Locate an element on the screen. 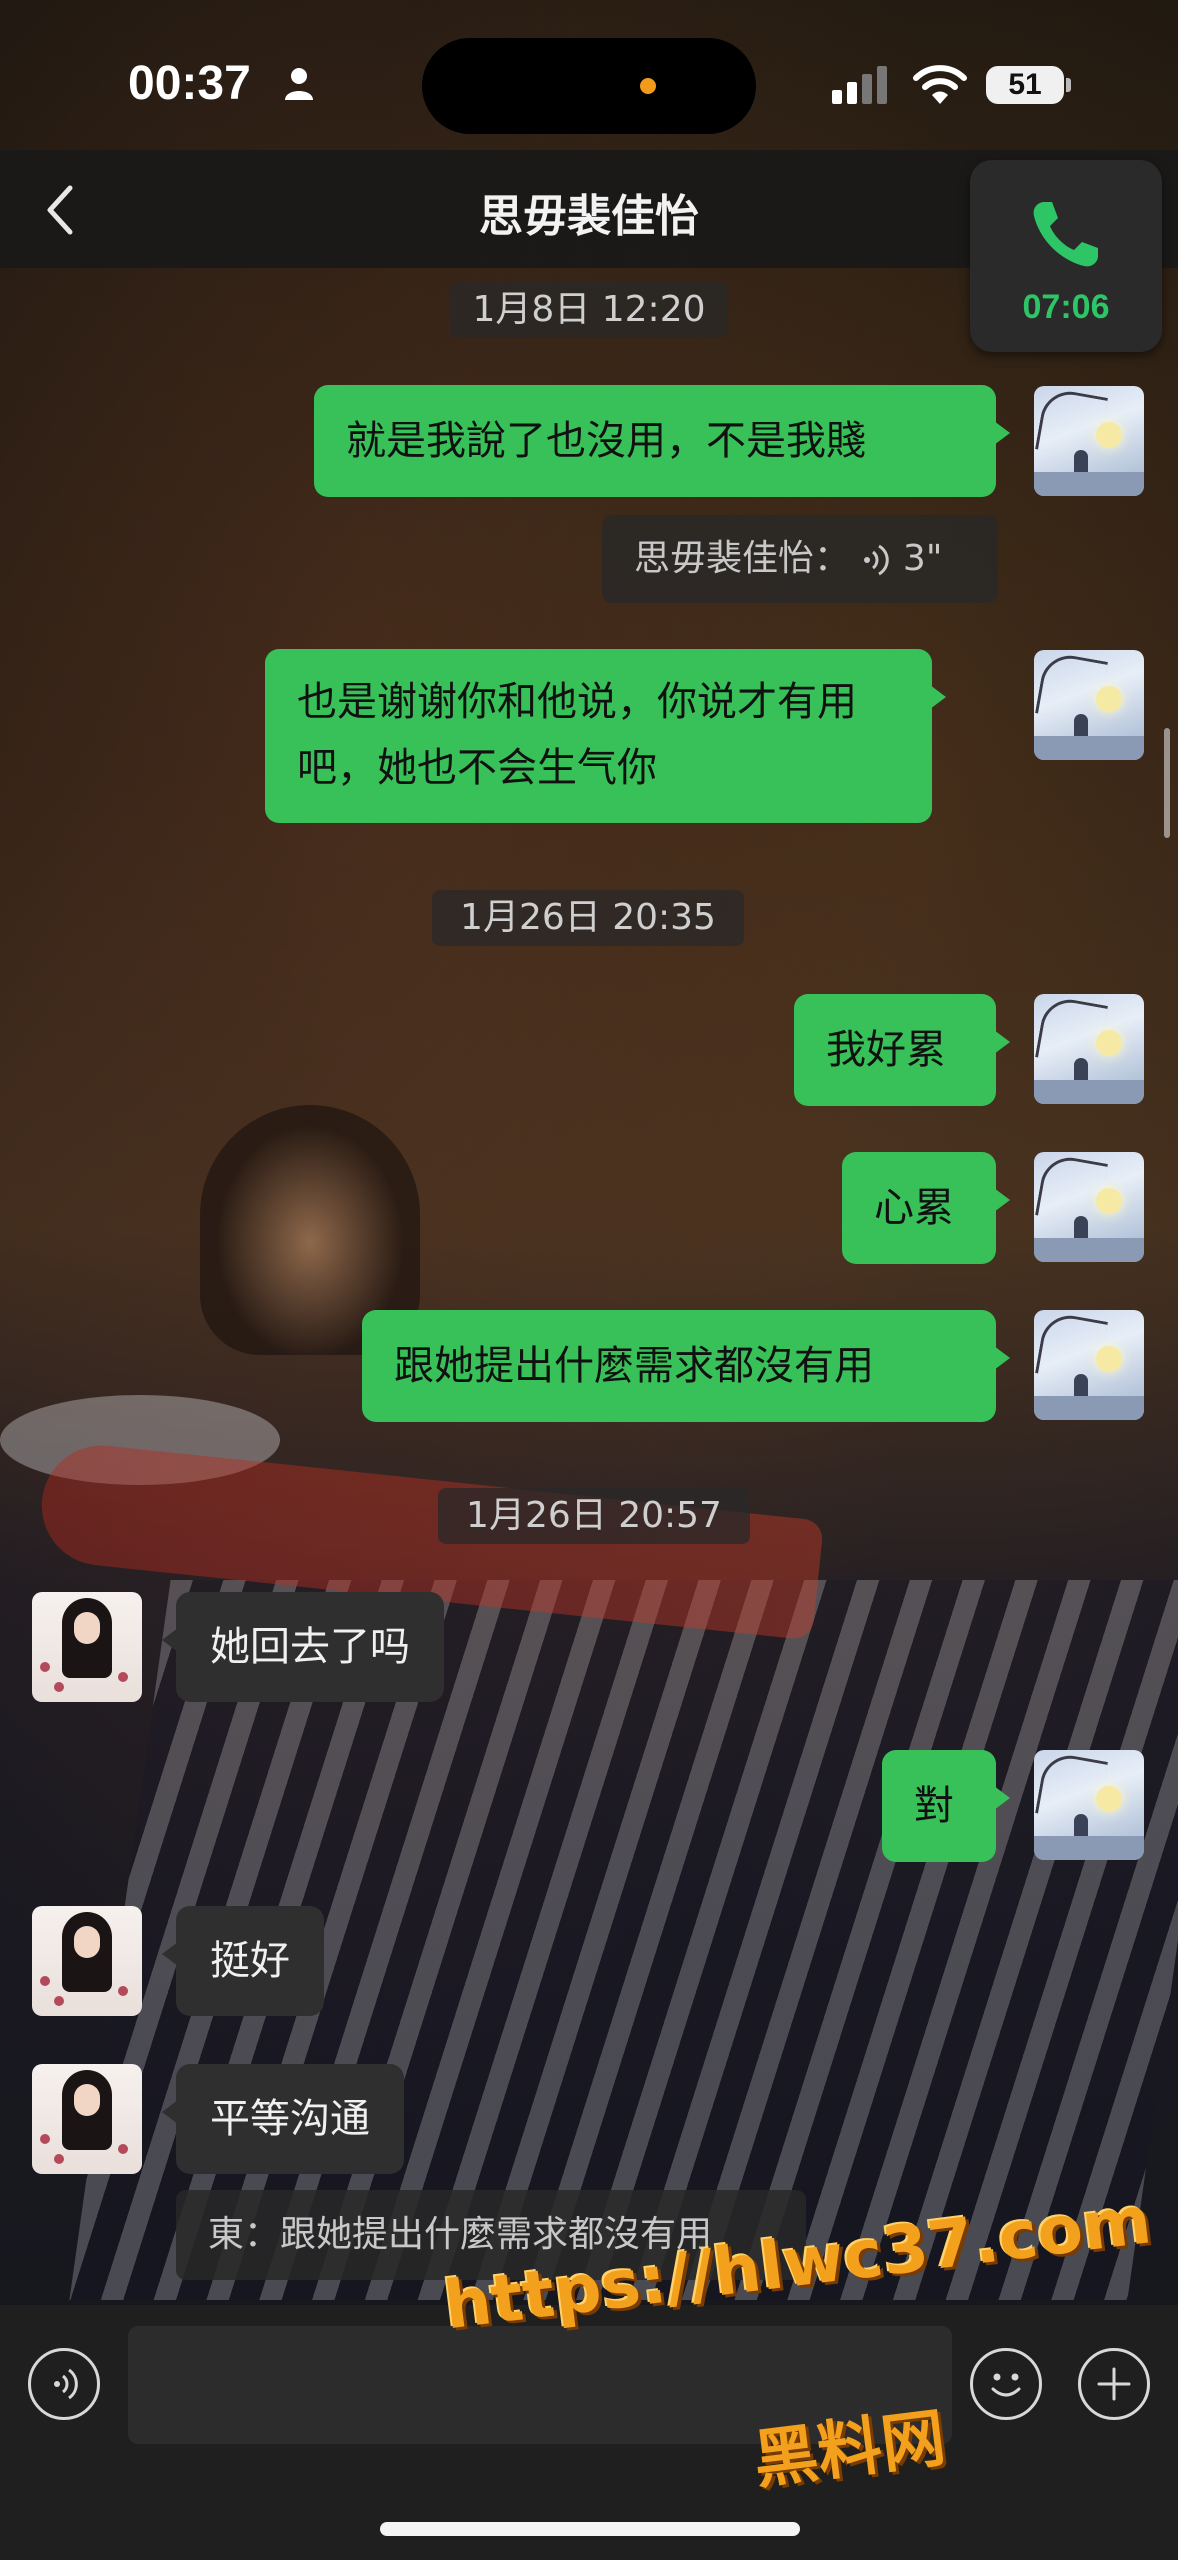 The image size is (1178, 2560). wifi-icon is located at coordinates (940, 84).